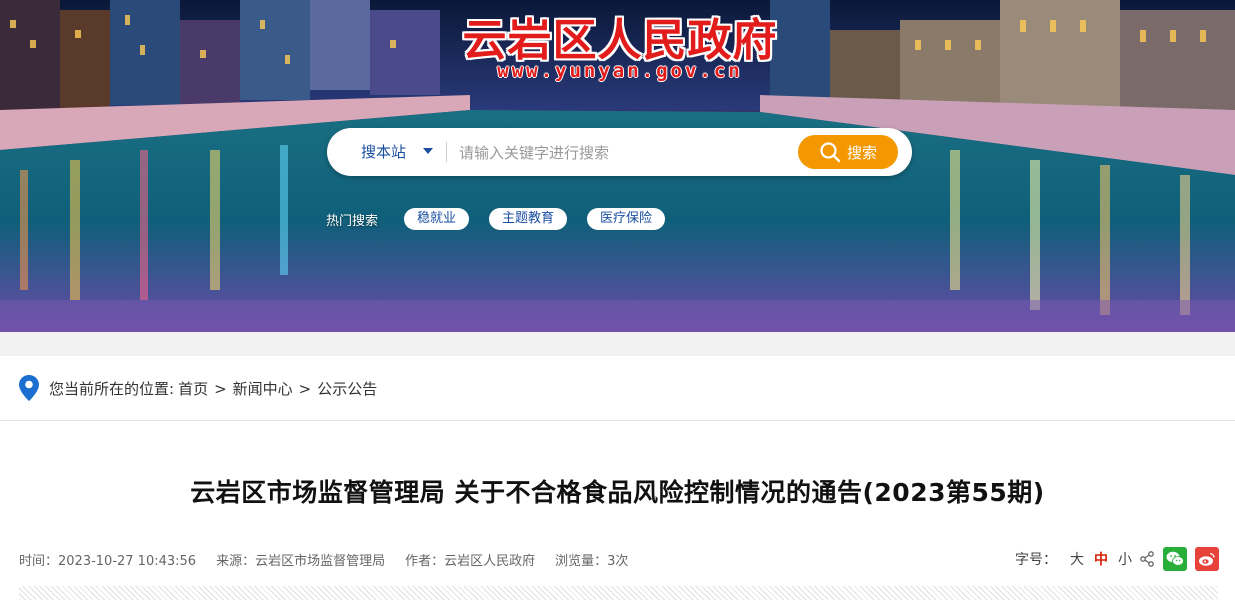 Image resolution: width=1235 pixels, height=604 pixels. I want to click on article-views: 浏览量：3次, so click(592, 561).